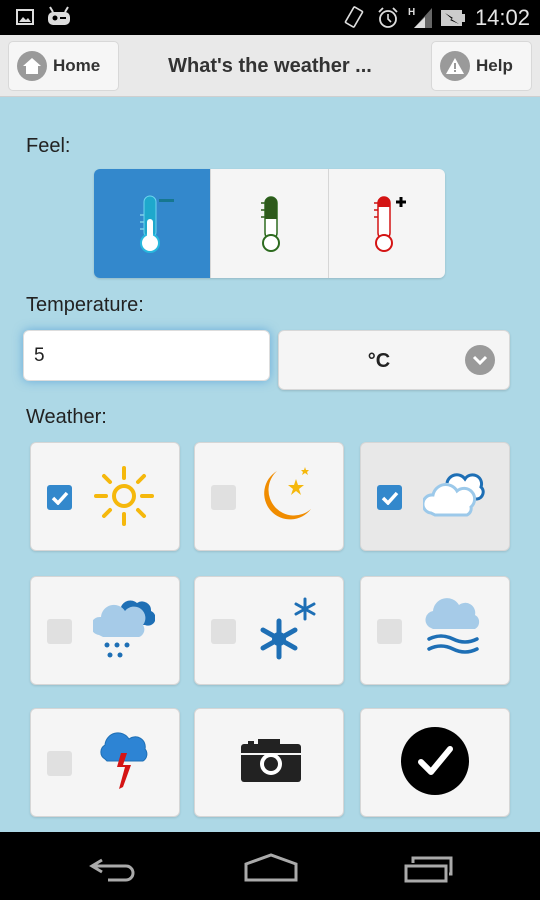 The width and height of the screenshot is (540, 900). Describe the element at coordinates (389, 223) in the screenshot. I see `thermometer-plus-icon` at that location.